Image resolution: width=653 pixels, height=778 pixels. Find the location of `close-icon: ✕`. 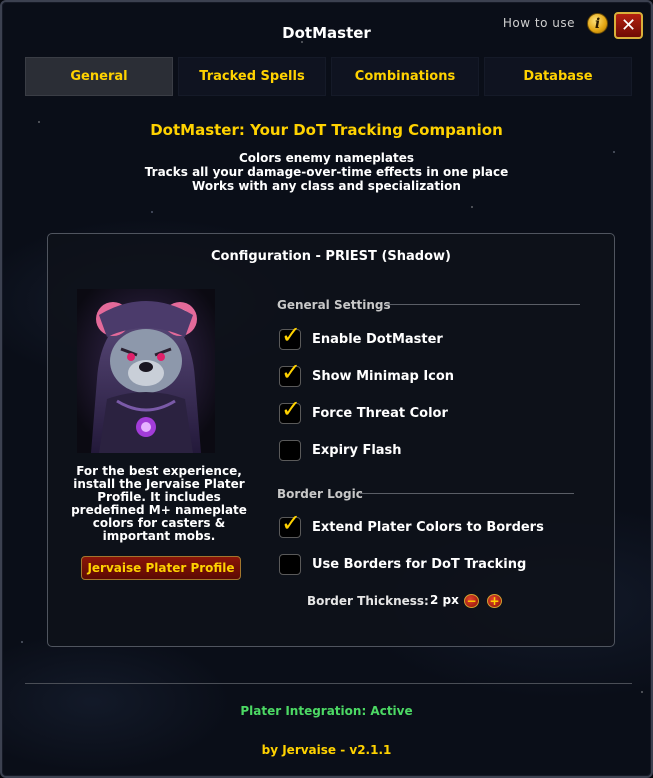

close-icon: ✕ is located at coordinates (628, 25).